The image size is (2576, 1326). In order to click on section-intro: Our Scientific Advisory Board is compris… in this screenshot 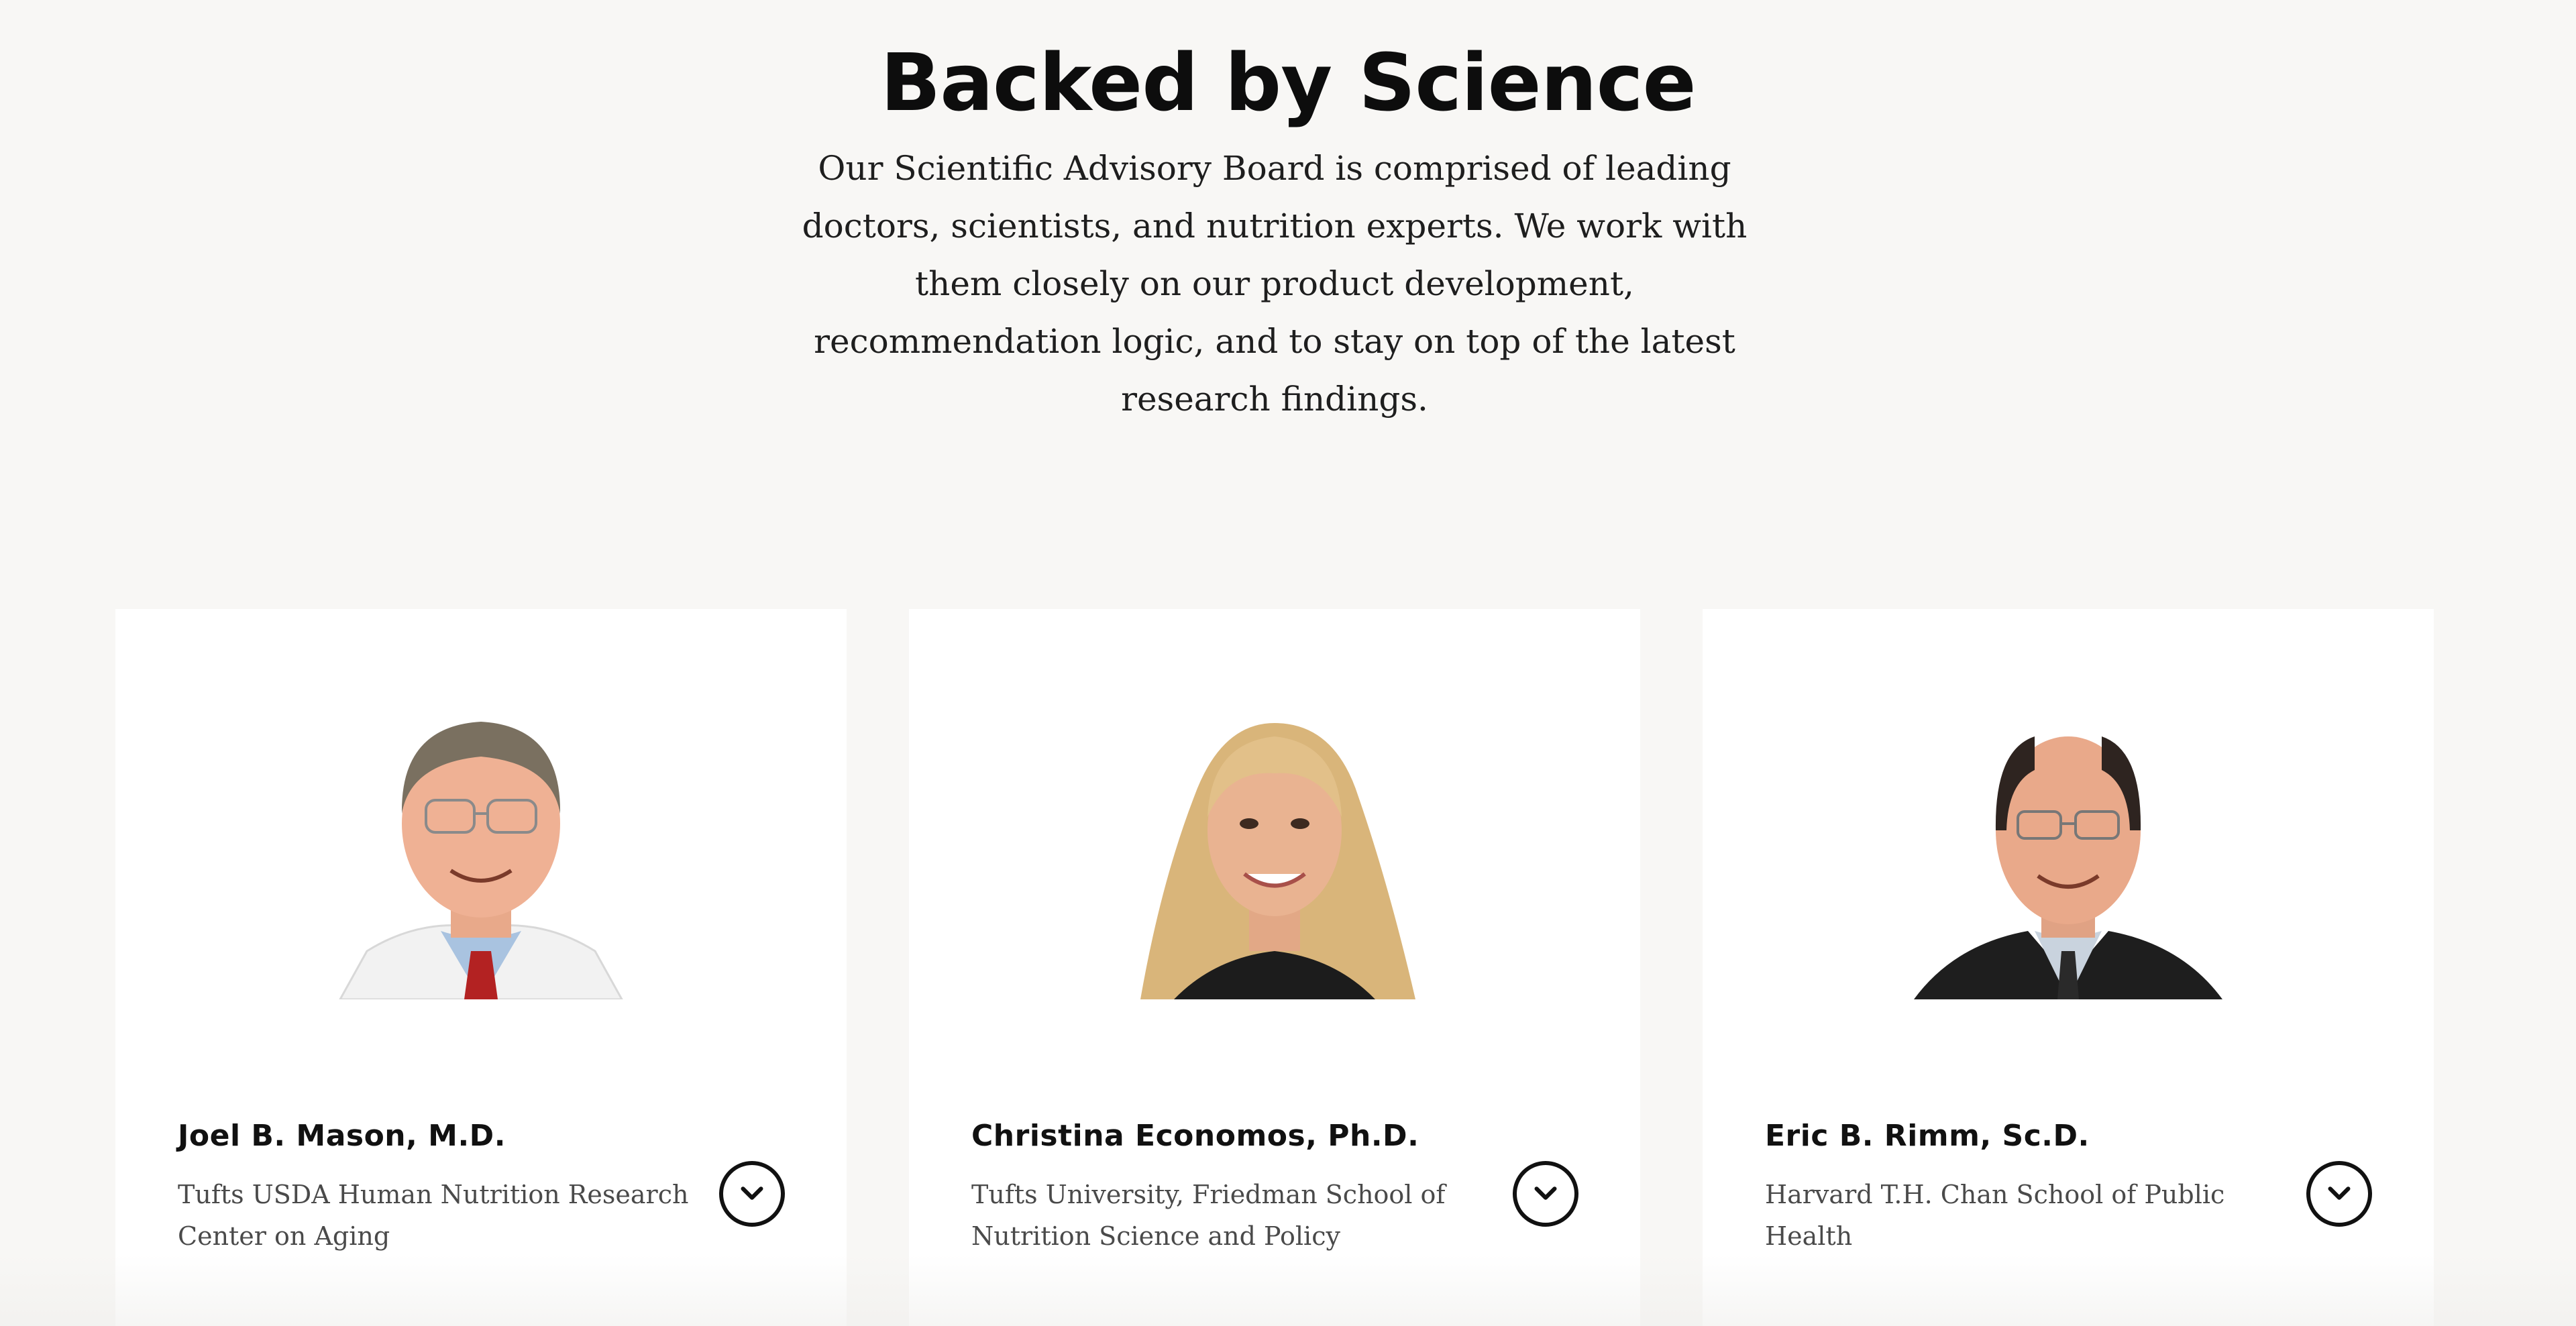, I will do `click(1275, 284)`.